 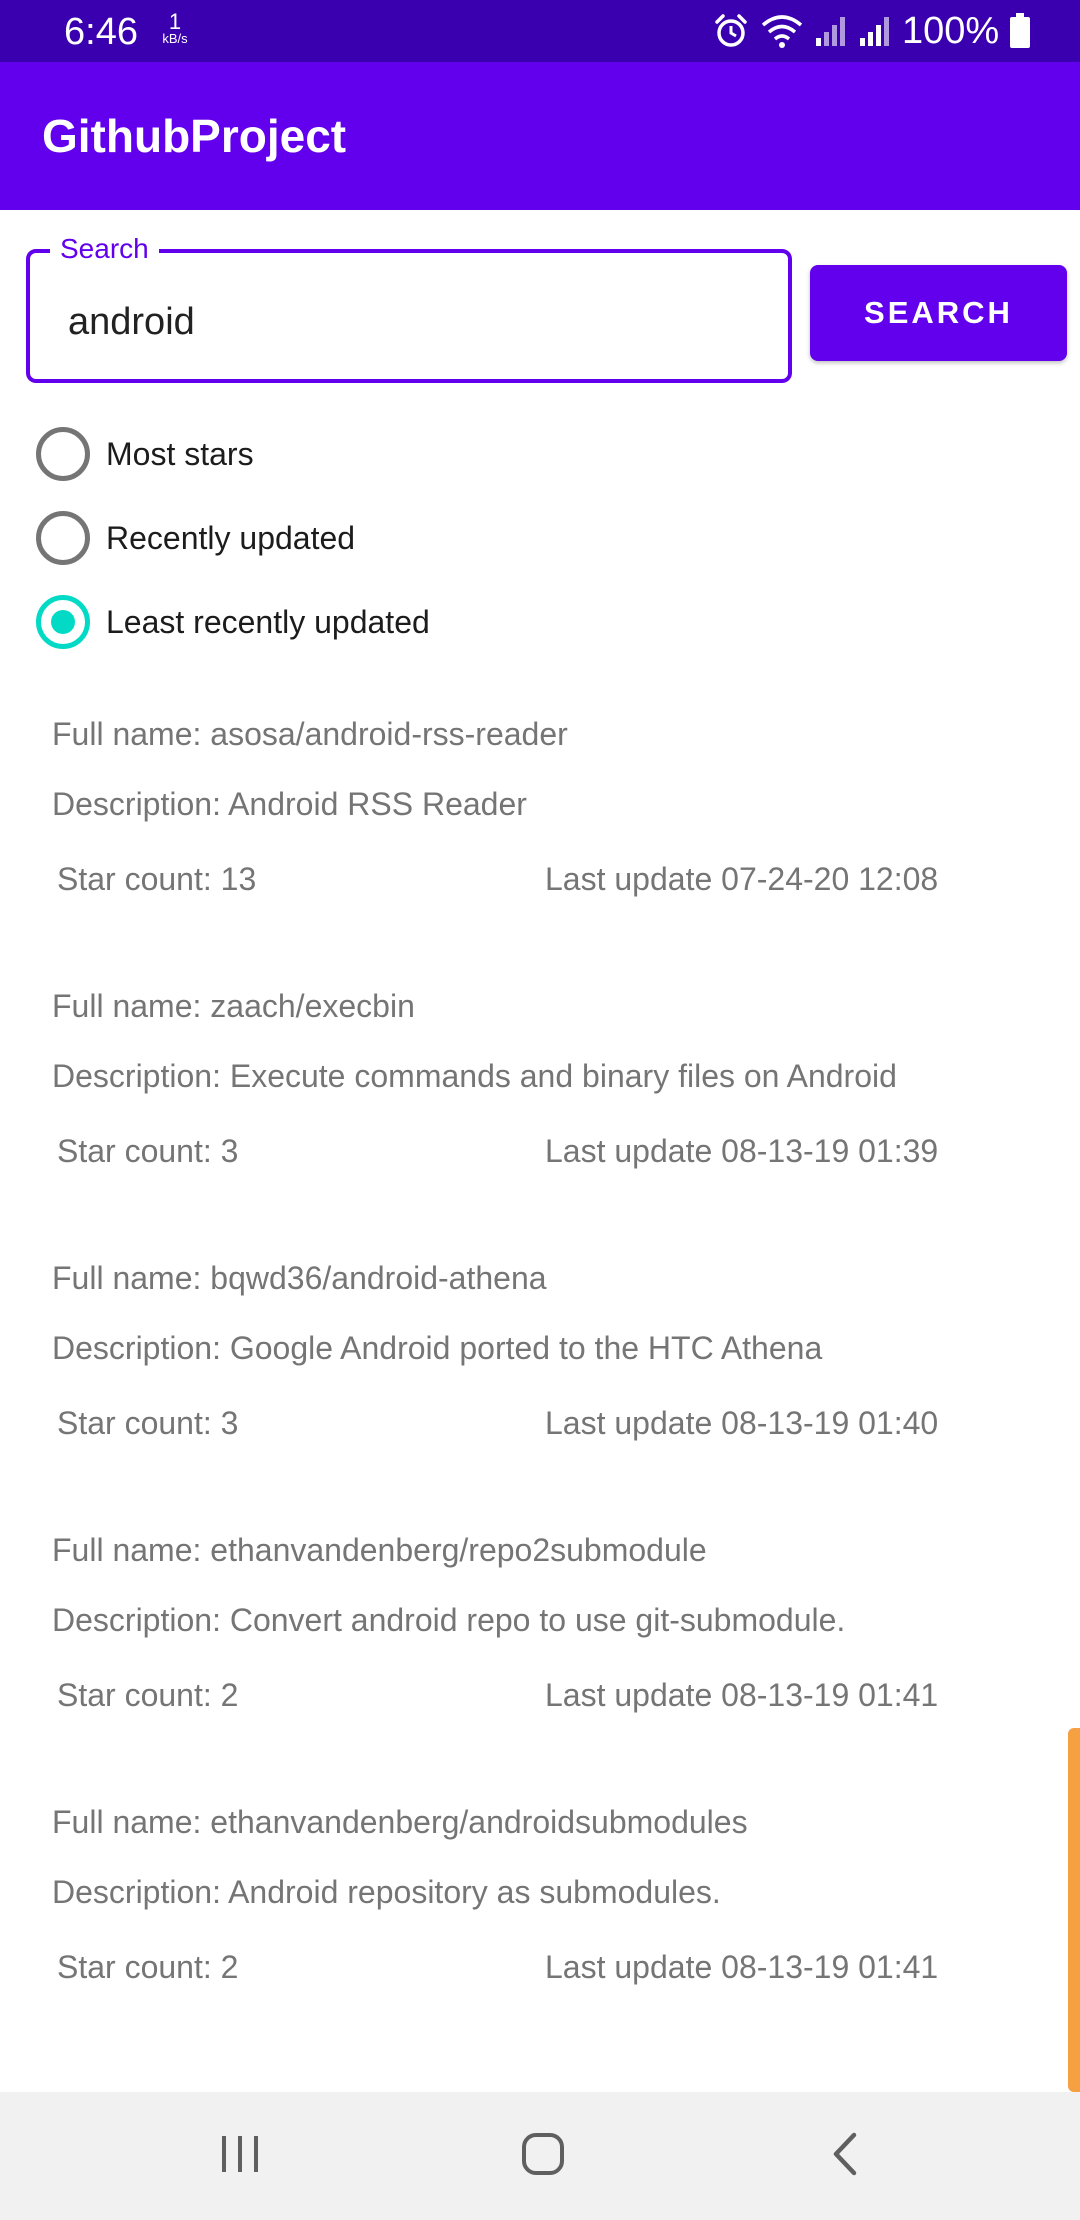 I want to click on search-field: Search, so click(x=409, y=307).